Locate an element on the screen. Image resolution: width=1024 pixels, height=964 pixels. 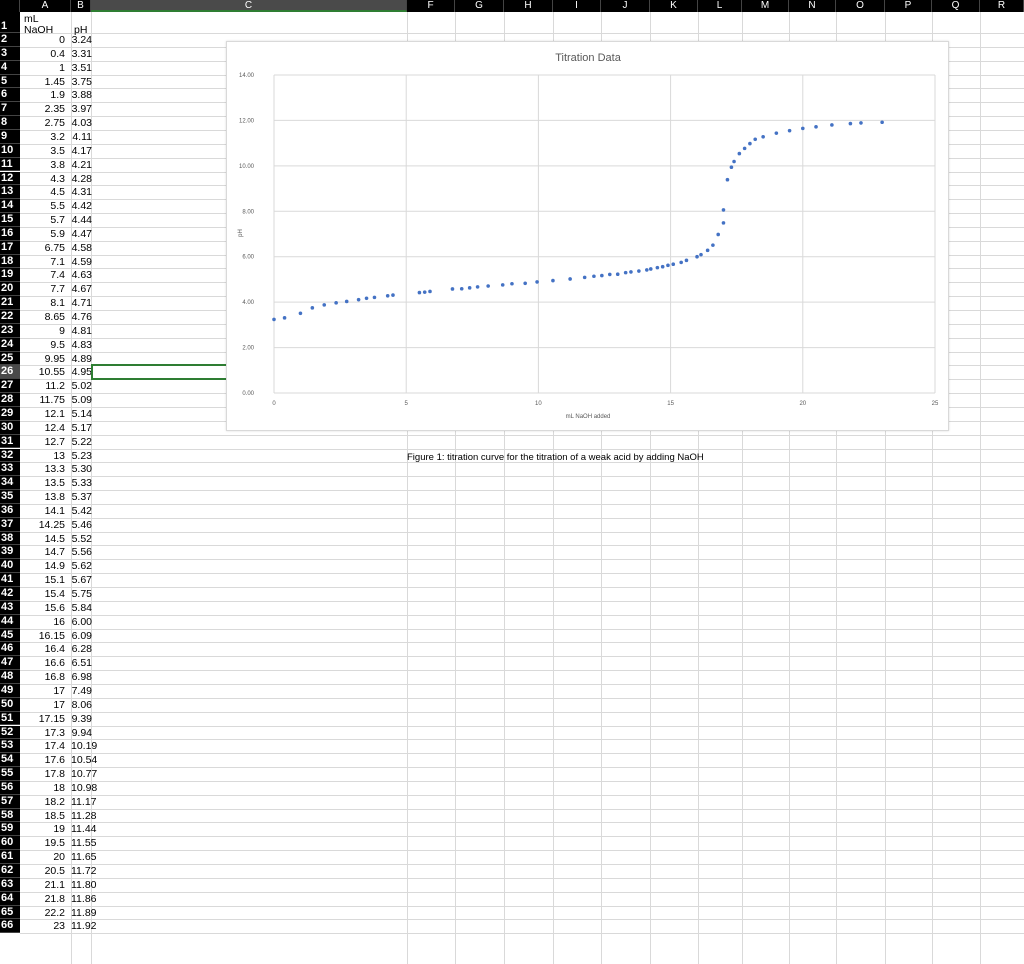
cell-ml-naoh: 17.6 is located at coordinates (42, 760).